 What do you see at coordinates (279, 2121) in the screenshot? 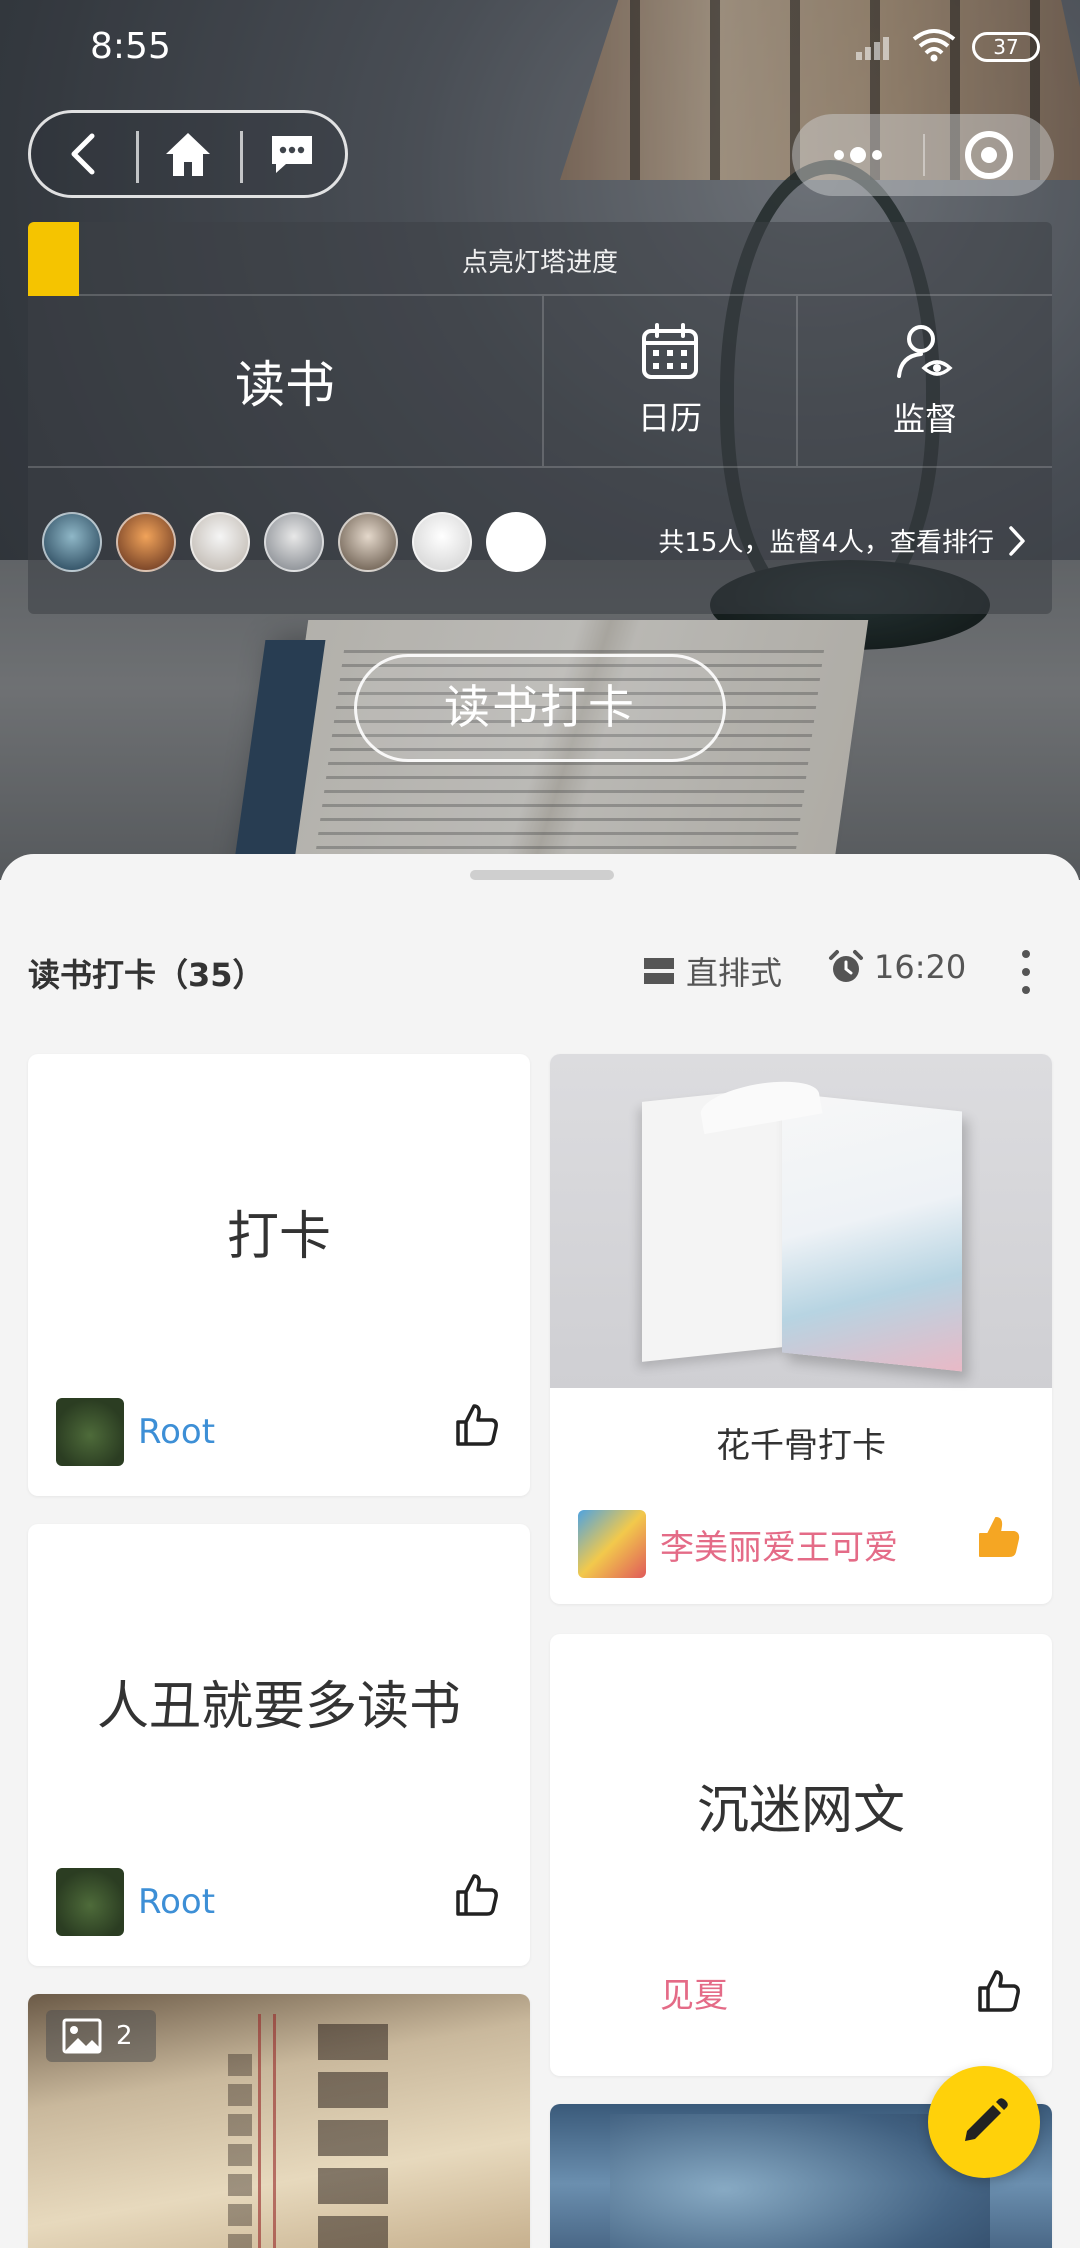
I see `checkin-card: 2` at bounding box center [279, 2121].